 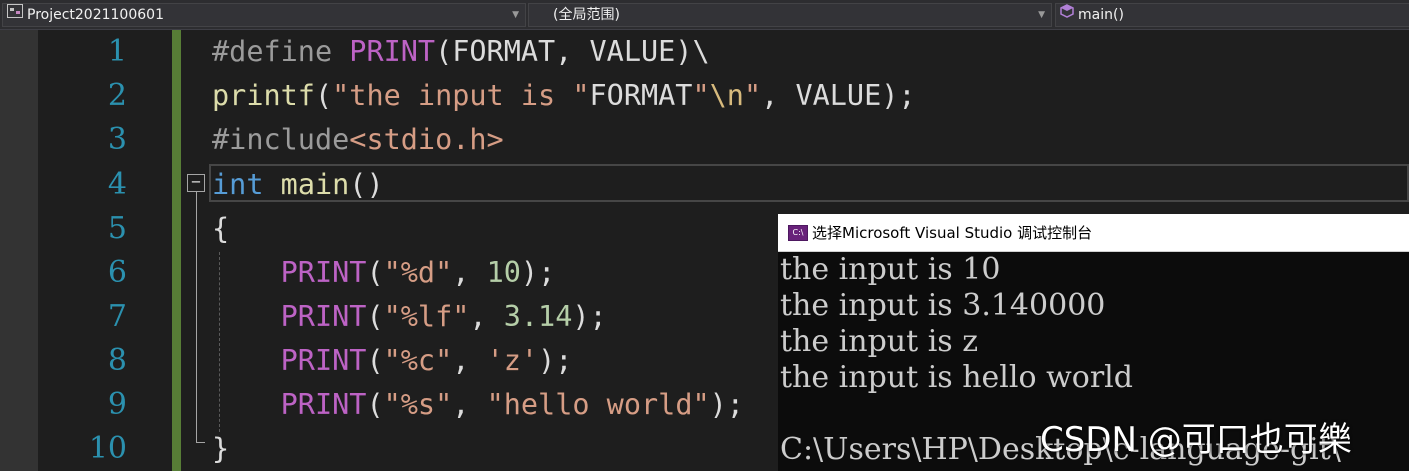 What do you see at coordinates (117, 272) in the screenshot?
I see `line-number: 6` at bounding box center [117, 272].